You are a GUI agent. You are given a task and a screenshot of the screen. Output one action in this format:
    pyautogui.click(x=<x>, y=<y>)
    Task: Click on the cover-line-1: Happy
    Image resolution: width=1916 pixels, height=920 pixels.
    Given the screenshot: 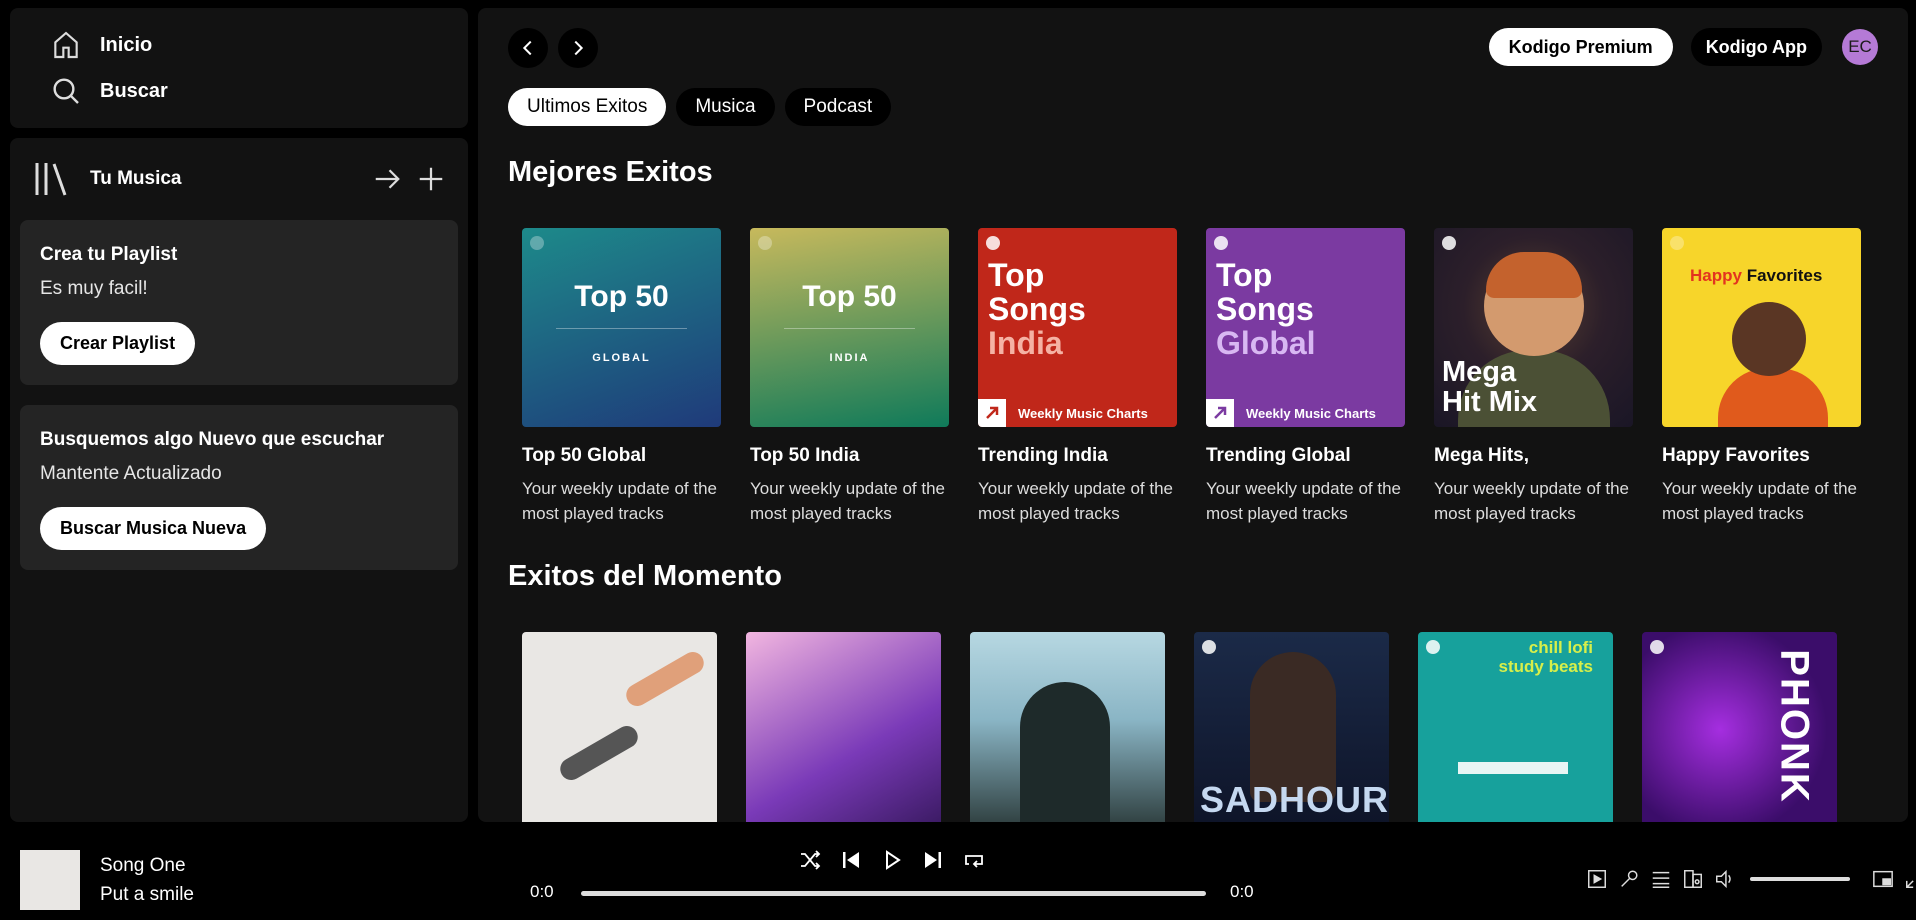 What is the action you would take?
    pyautogui.click(x=1716, y=275)
    